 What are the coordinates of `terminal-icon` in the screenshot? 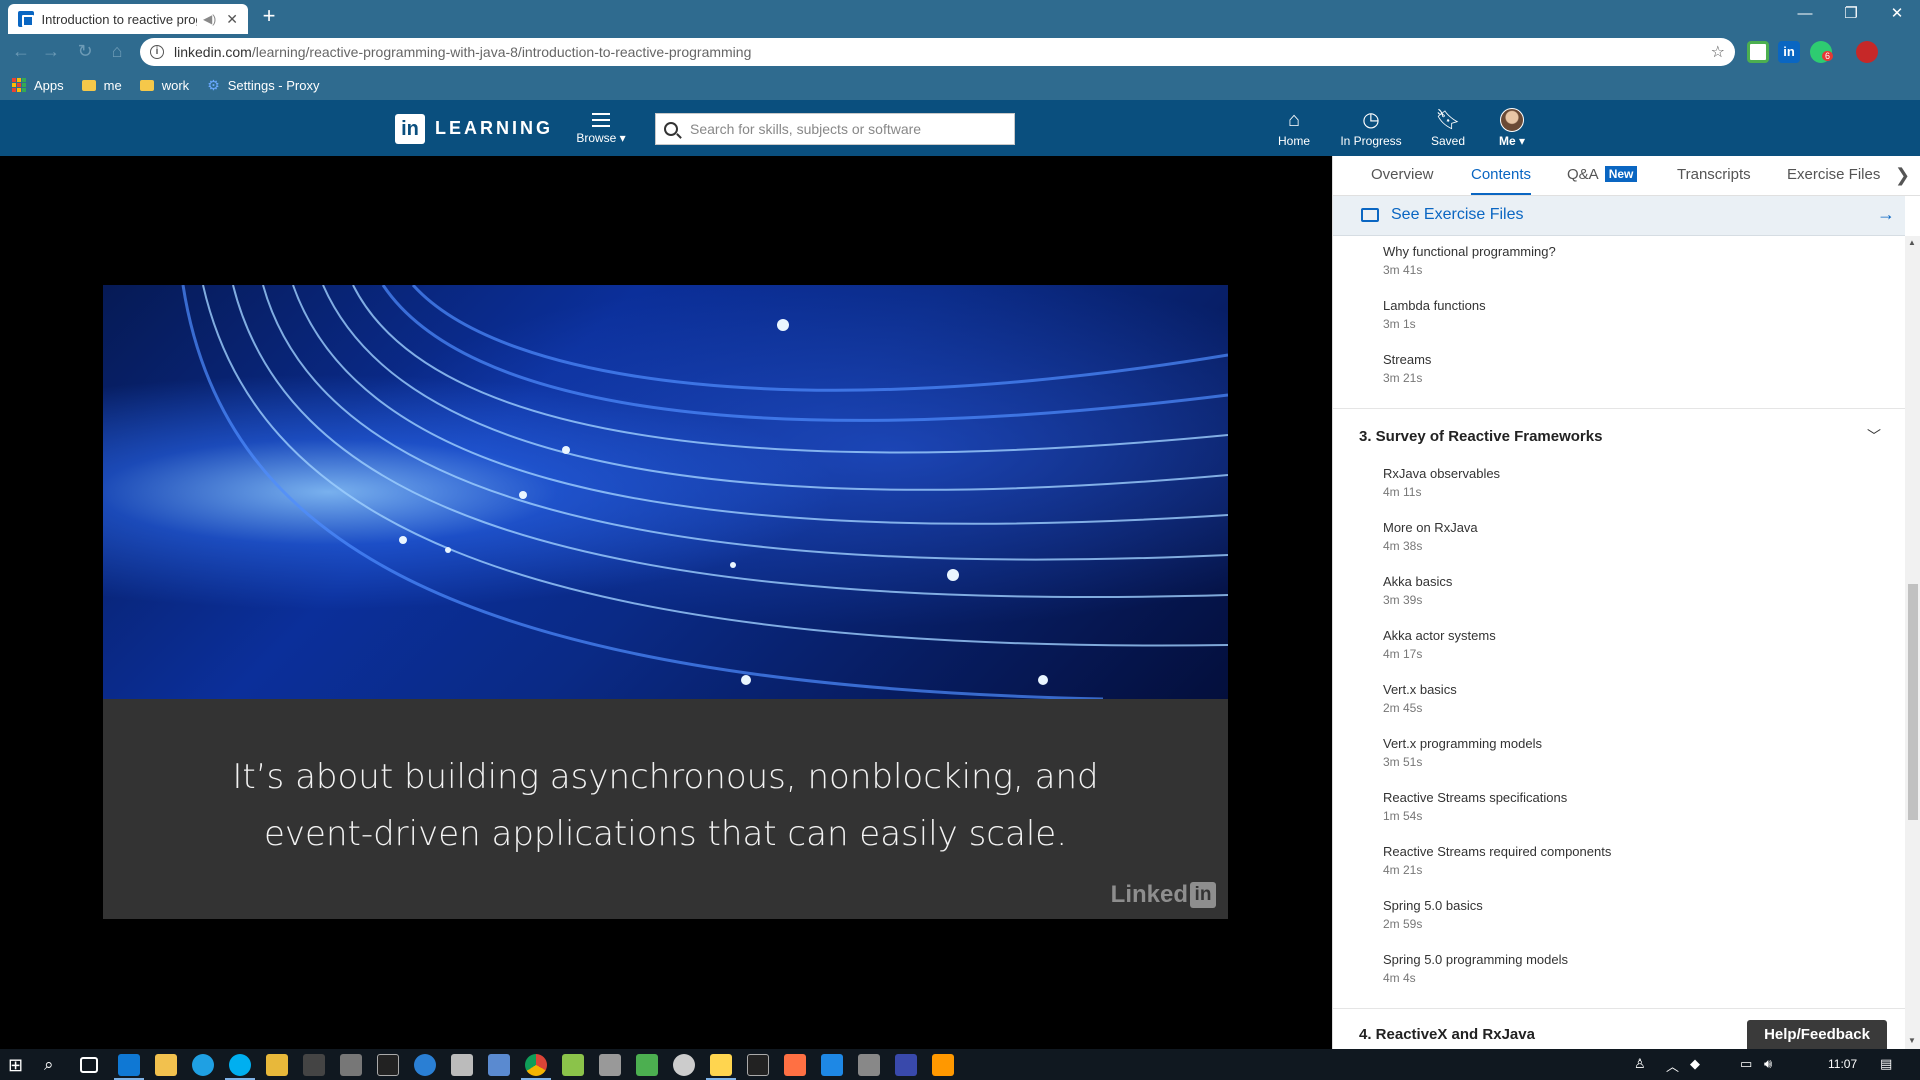 It's located at (314, 1065).